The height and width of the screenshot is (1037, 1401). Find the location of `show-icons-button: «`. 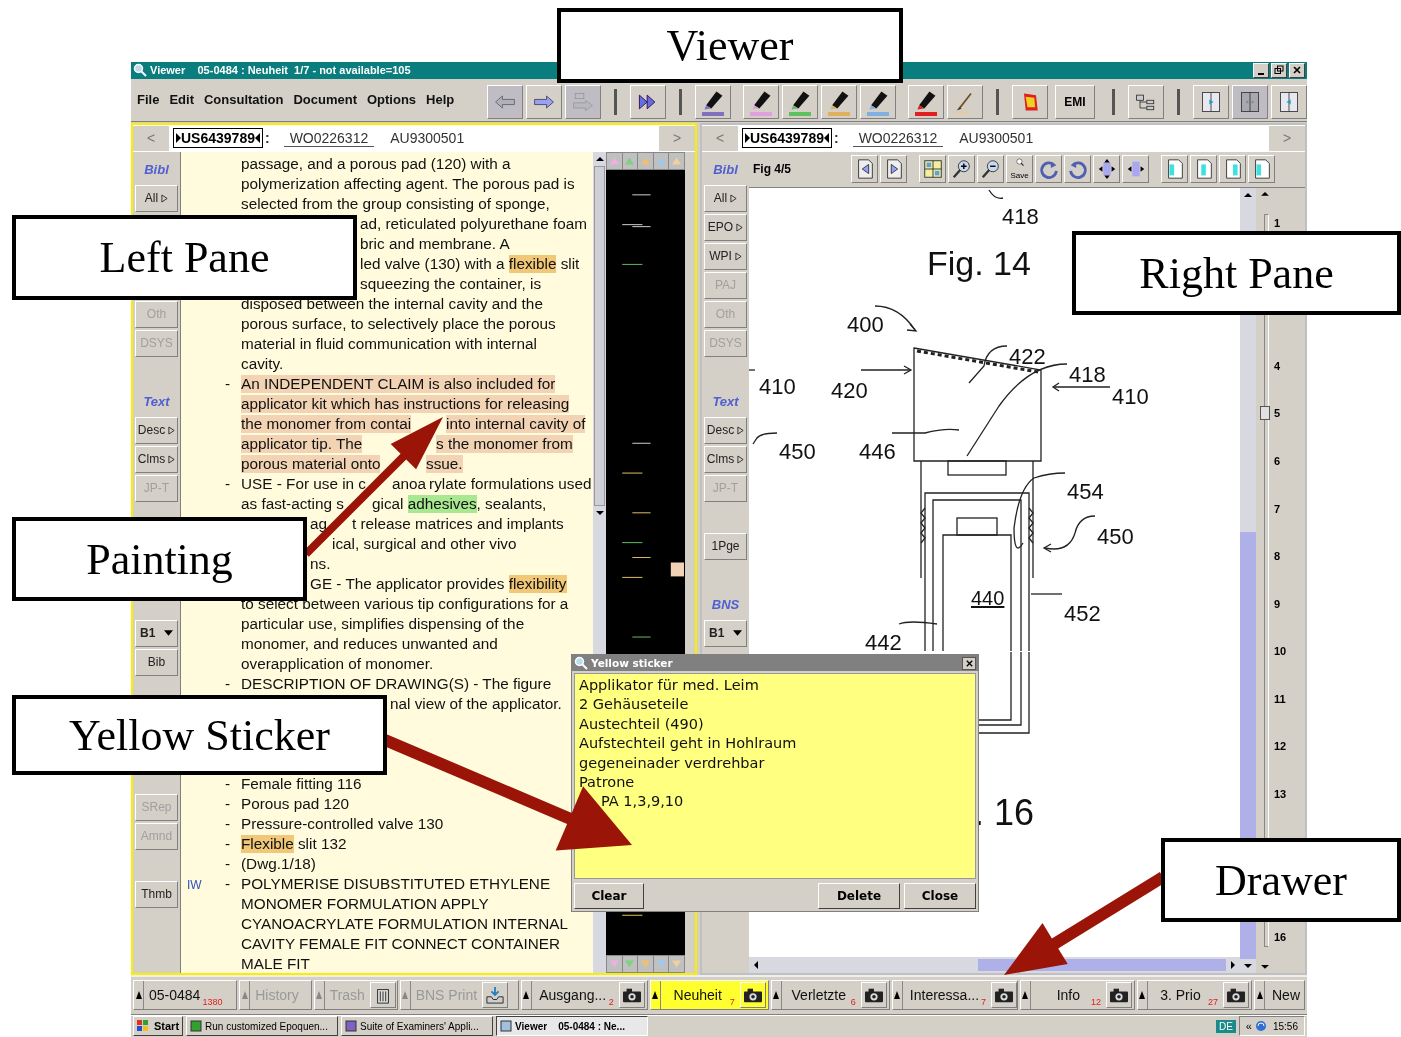

show-icons-button: « is located at coordinates (1248, 1026).